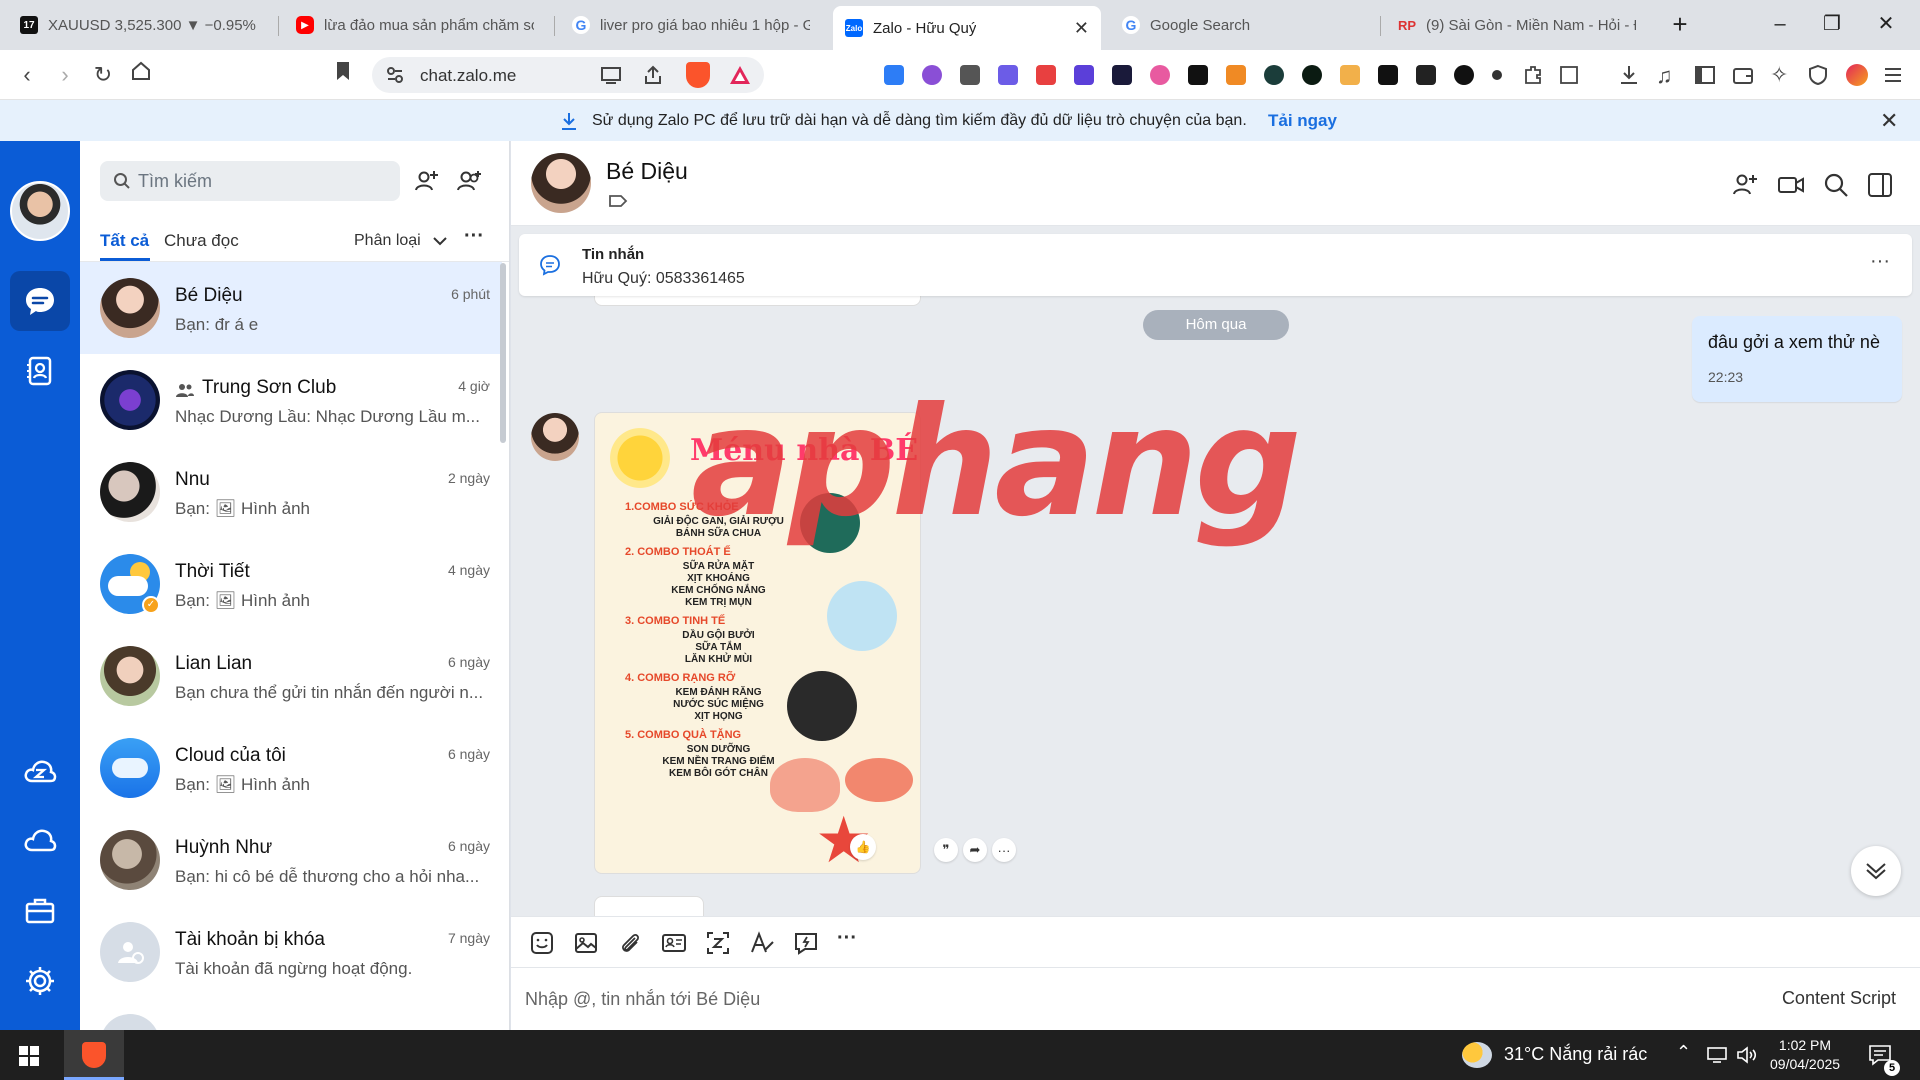 The width and height of the screenshot is (1920, 1080). What do you see at coordinates (40, 981) in the screenshot?
I see `settings-tab` at bounding box center [40, 981].